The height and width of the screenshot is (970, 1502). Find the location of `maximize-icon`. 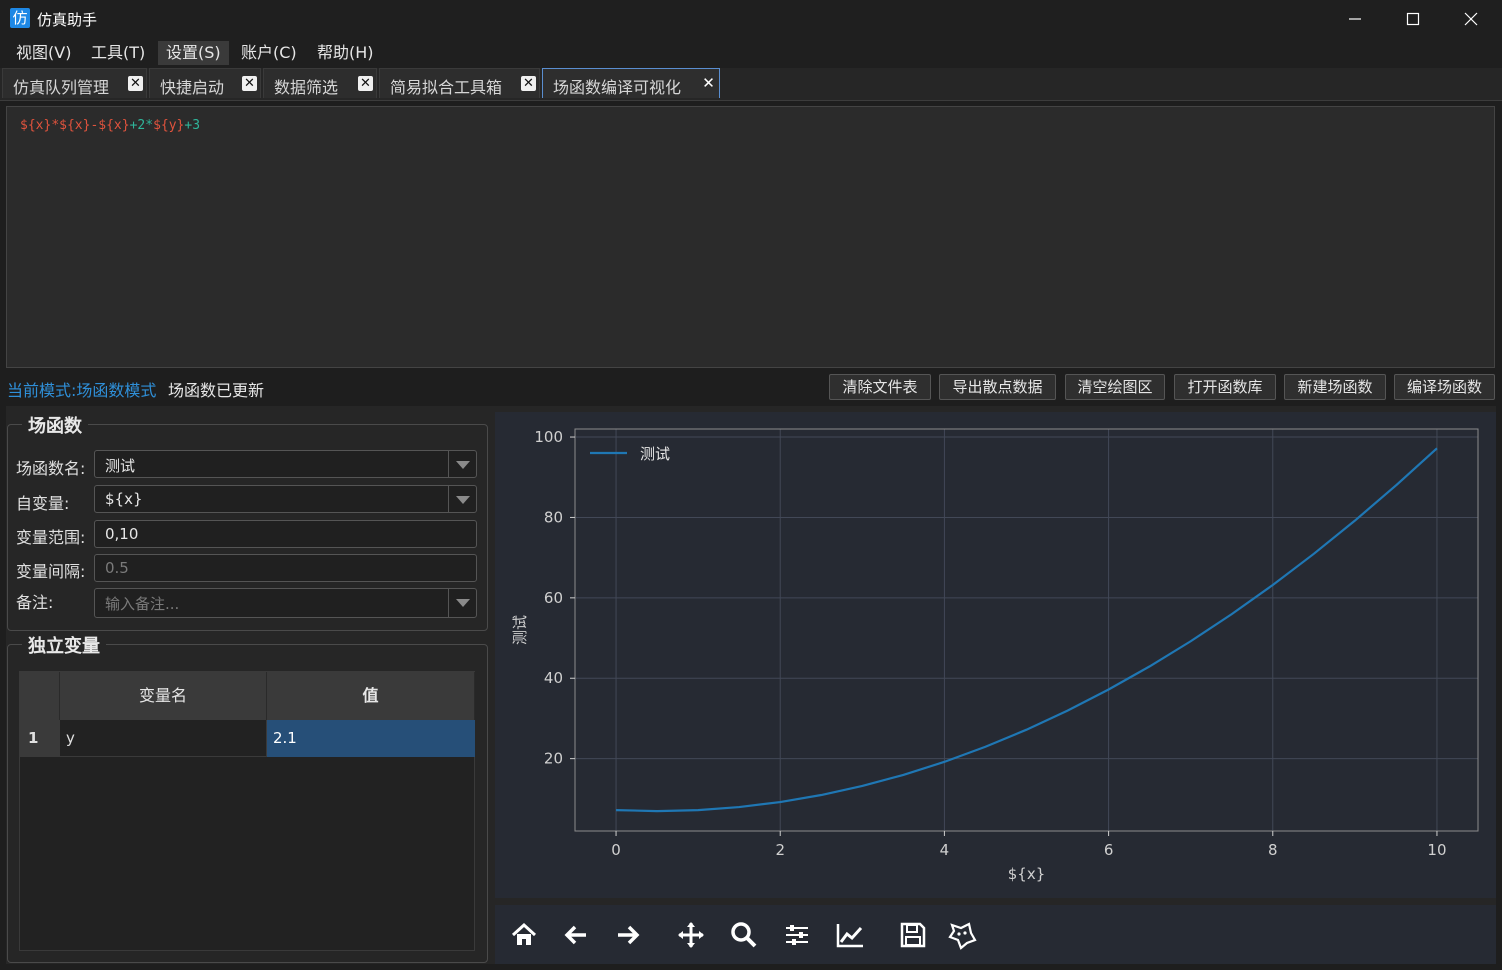

maximize-icon is located at coordinates (1413, 19).